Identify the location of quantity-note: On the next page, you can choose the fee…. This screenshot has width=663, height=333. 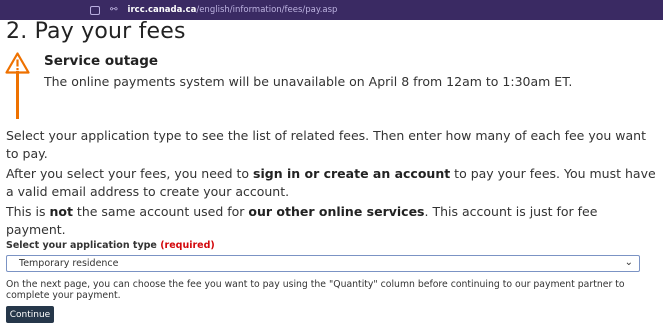
(315, 290).